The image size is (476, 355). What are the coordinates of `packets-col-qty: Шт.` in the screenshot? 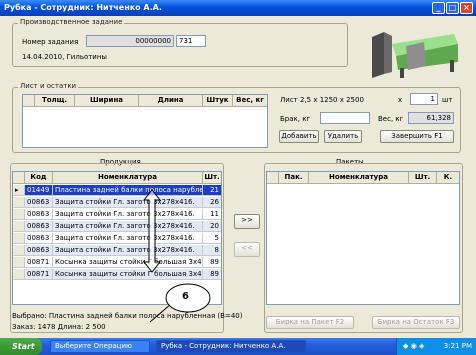 It's located at (423, 178).